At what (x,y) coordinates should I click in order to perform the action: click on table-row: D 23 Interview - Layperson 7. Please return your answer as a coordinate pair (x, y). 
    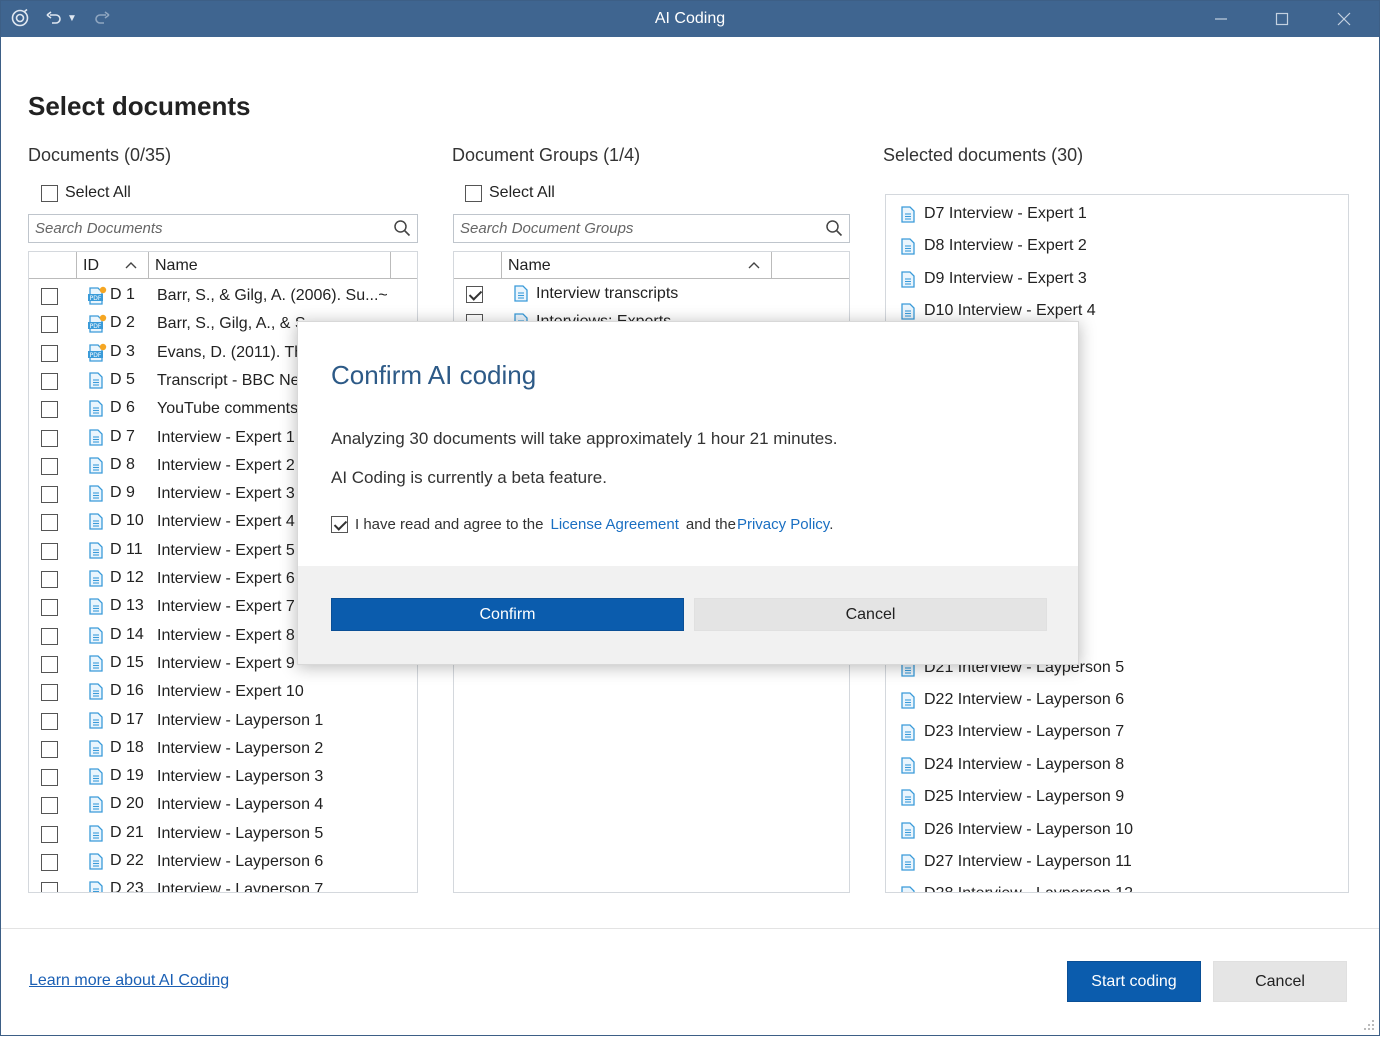
    Looking at the image, I should click on (223, 884).